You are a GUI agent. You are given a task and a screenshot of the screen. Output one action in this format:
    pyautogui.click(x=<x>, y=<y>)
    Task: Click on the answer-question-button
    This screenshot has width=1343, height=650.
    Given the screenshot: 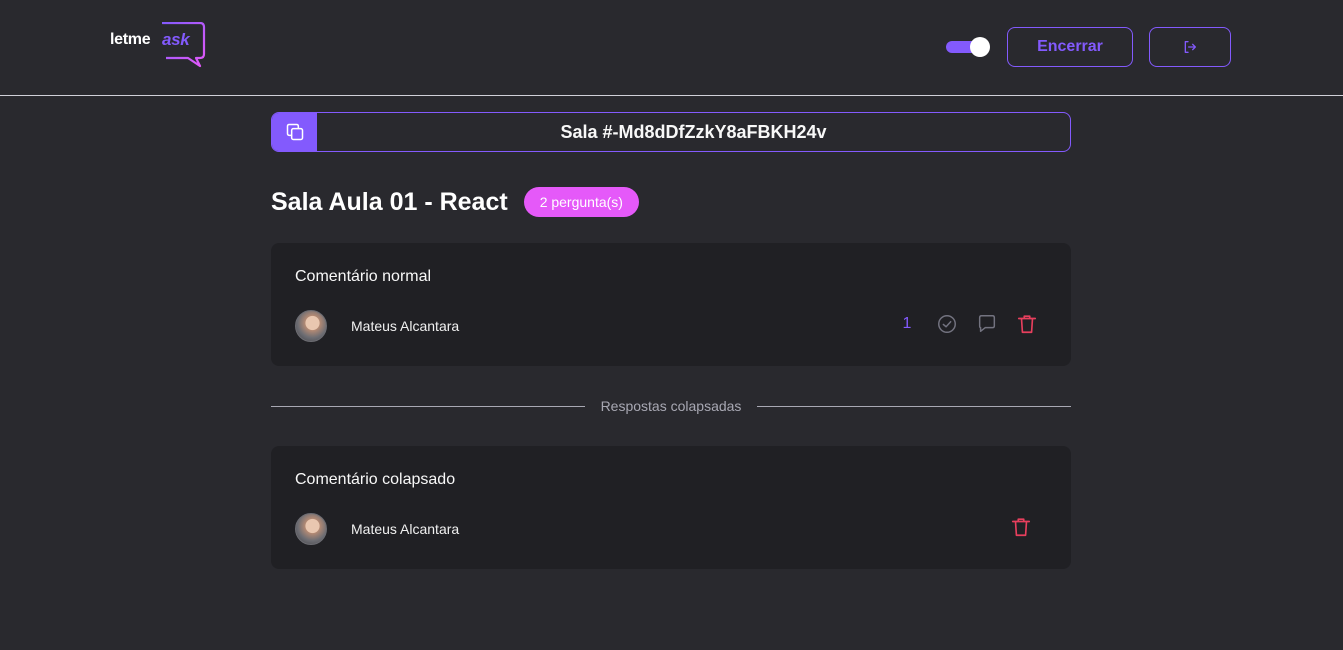 What is the action you would take?
    pyautogui.click(x=987, y=324)
    